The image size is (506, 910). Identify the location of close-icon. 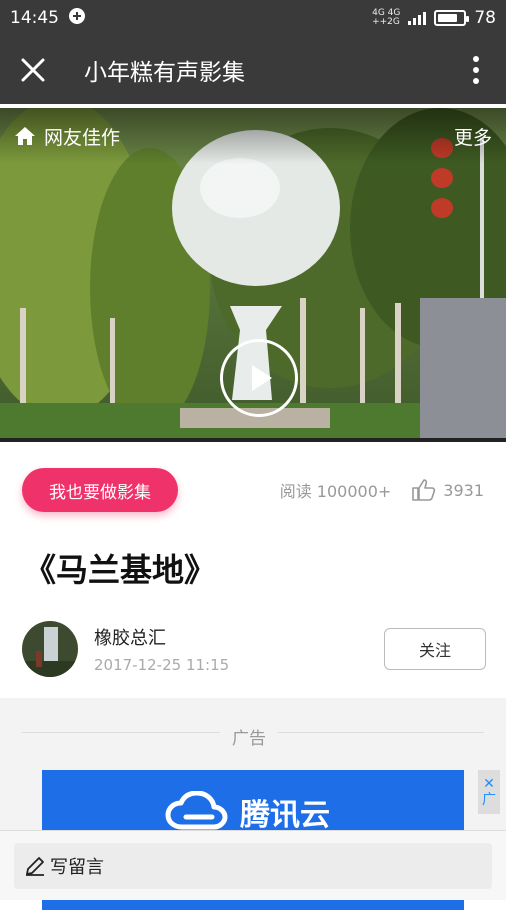
(33, 70).